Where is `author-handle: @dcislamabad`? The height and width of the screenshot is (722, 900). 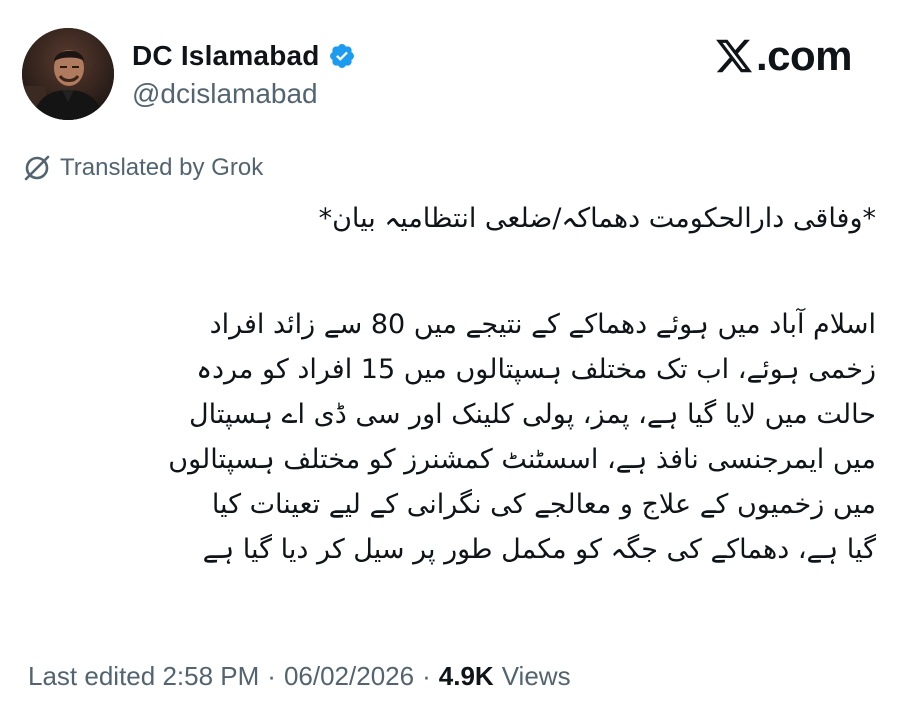 author-handle: @dcislamabad is located at coordinates (225, 94).